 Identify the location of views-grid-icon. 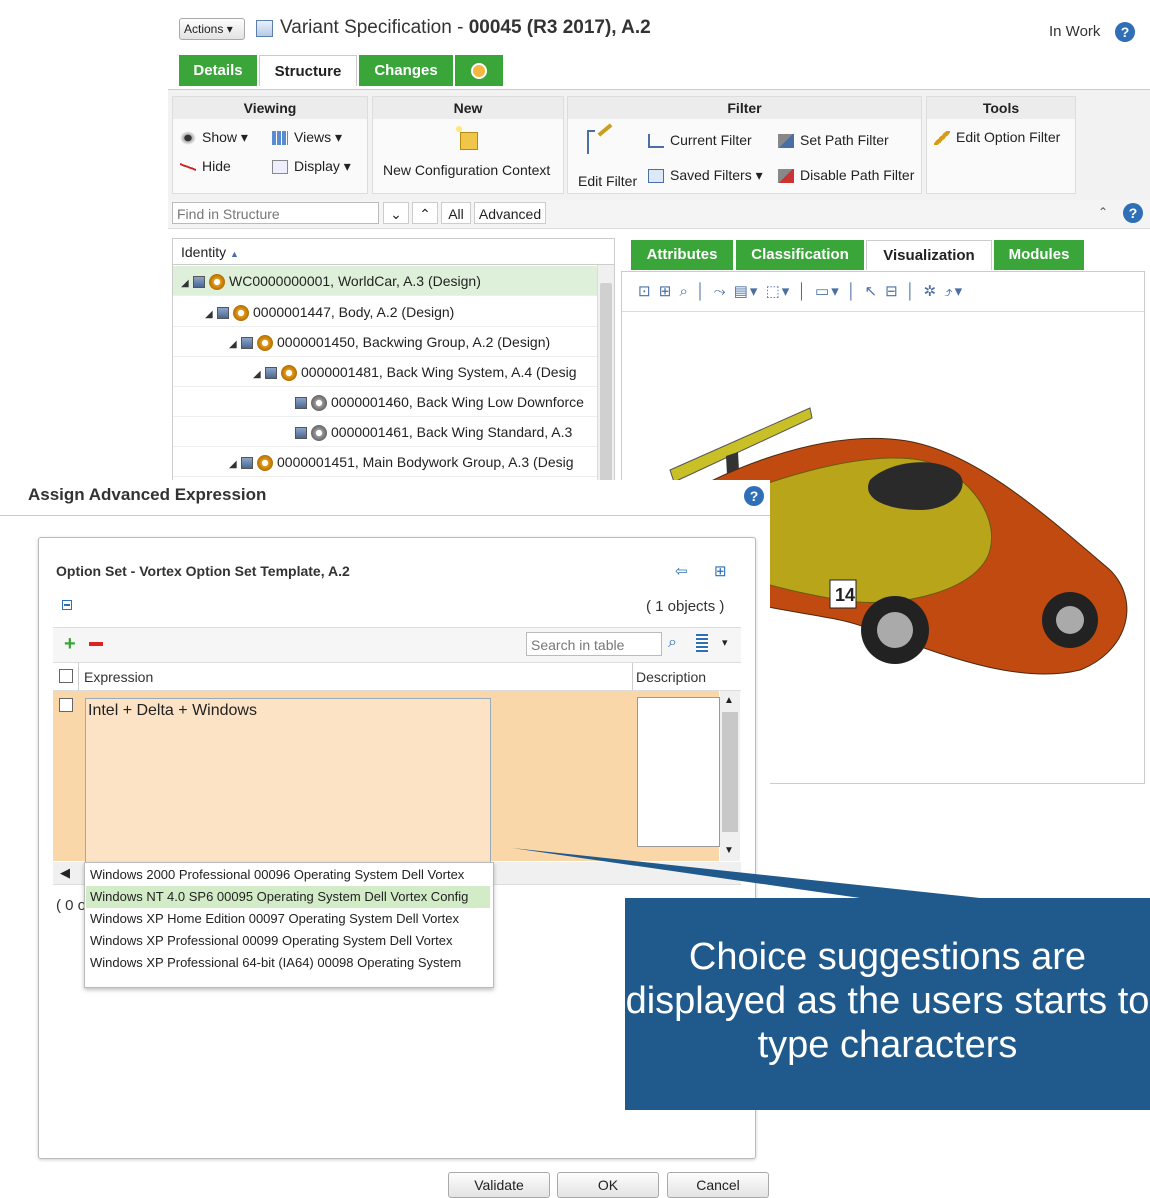
(280, 138).